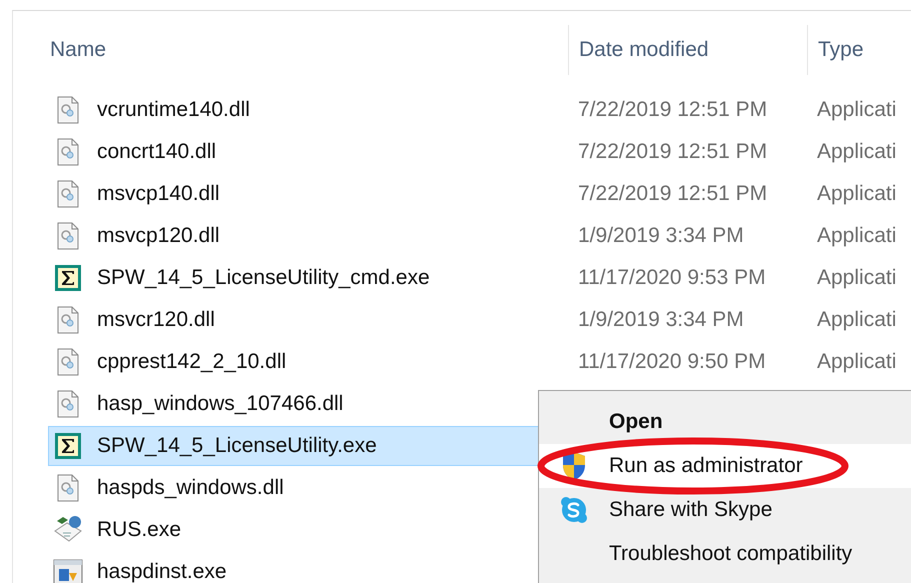 This screenshot has width=911, height=583. I want to click on file-name: msvcr120.dll, so click(156, 320).